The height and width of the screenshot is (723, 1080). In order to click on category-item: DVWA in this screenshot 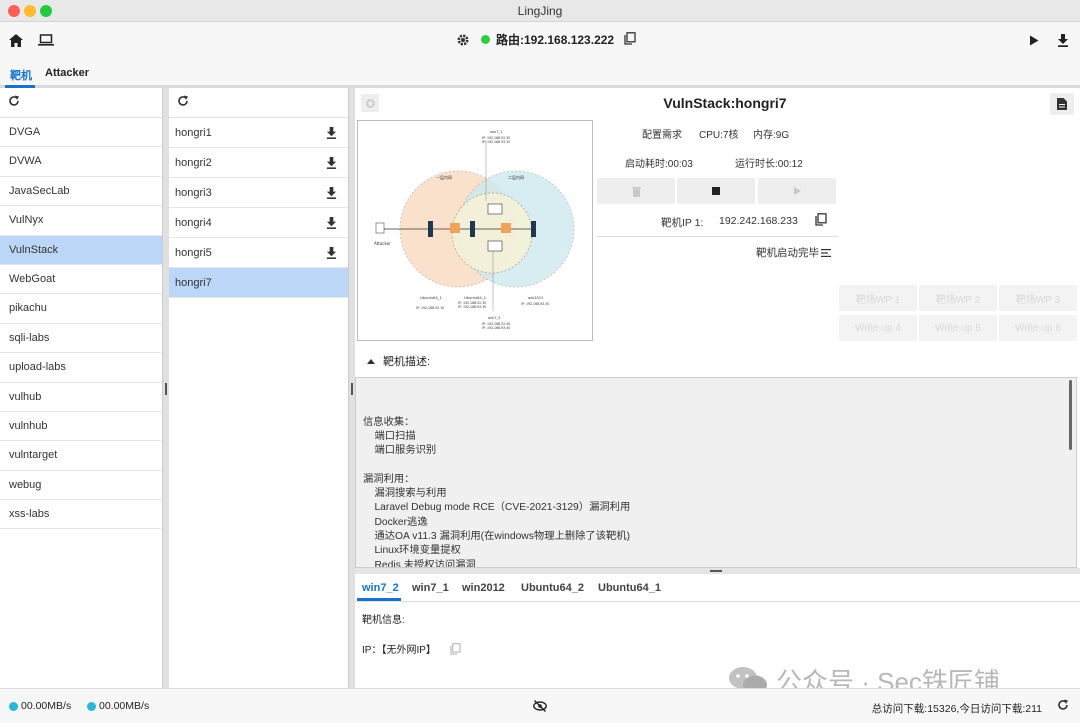, I will do `click(81, 162)`.